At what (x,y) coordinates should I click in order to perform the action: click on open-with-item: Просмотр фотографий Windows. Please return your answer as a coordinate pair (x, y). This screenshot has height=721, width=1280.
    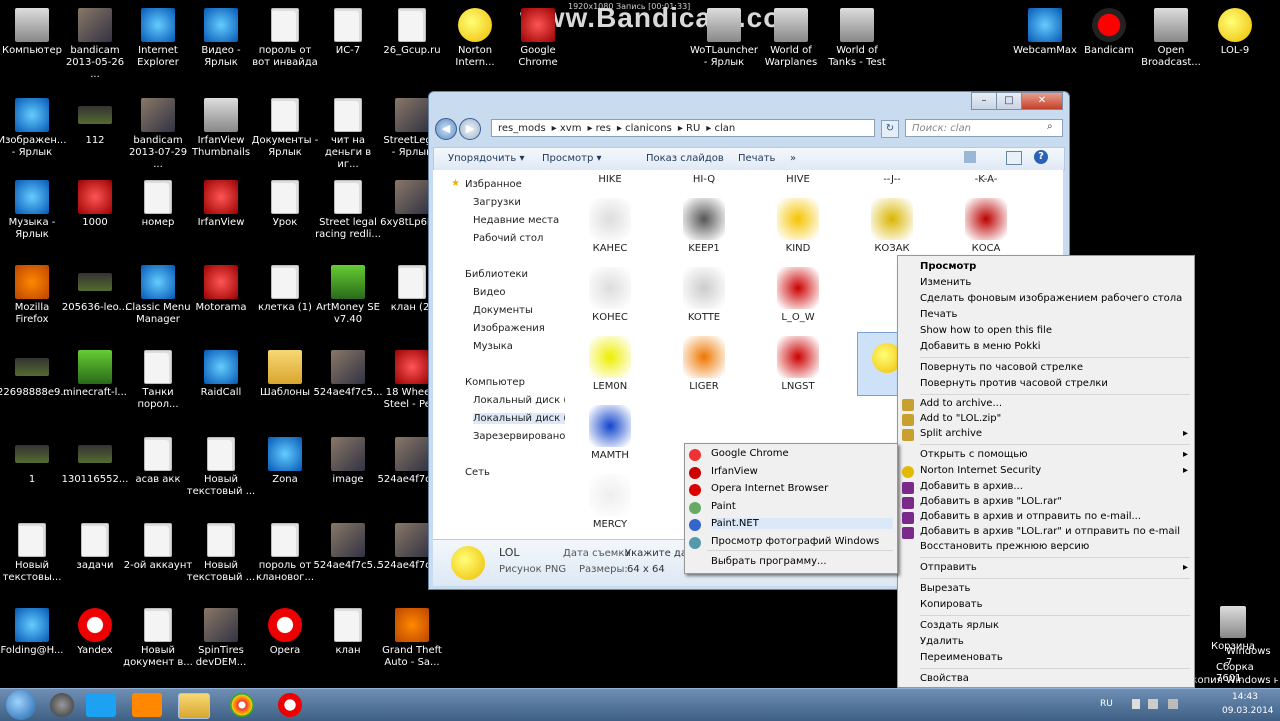
    Looking at the image, I should click on (795, 541).